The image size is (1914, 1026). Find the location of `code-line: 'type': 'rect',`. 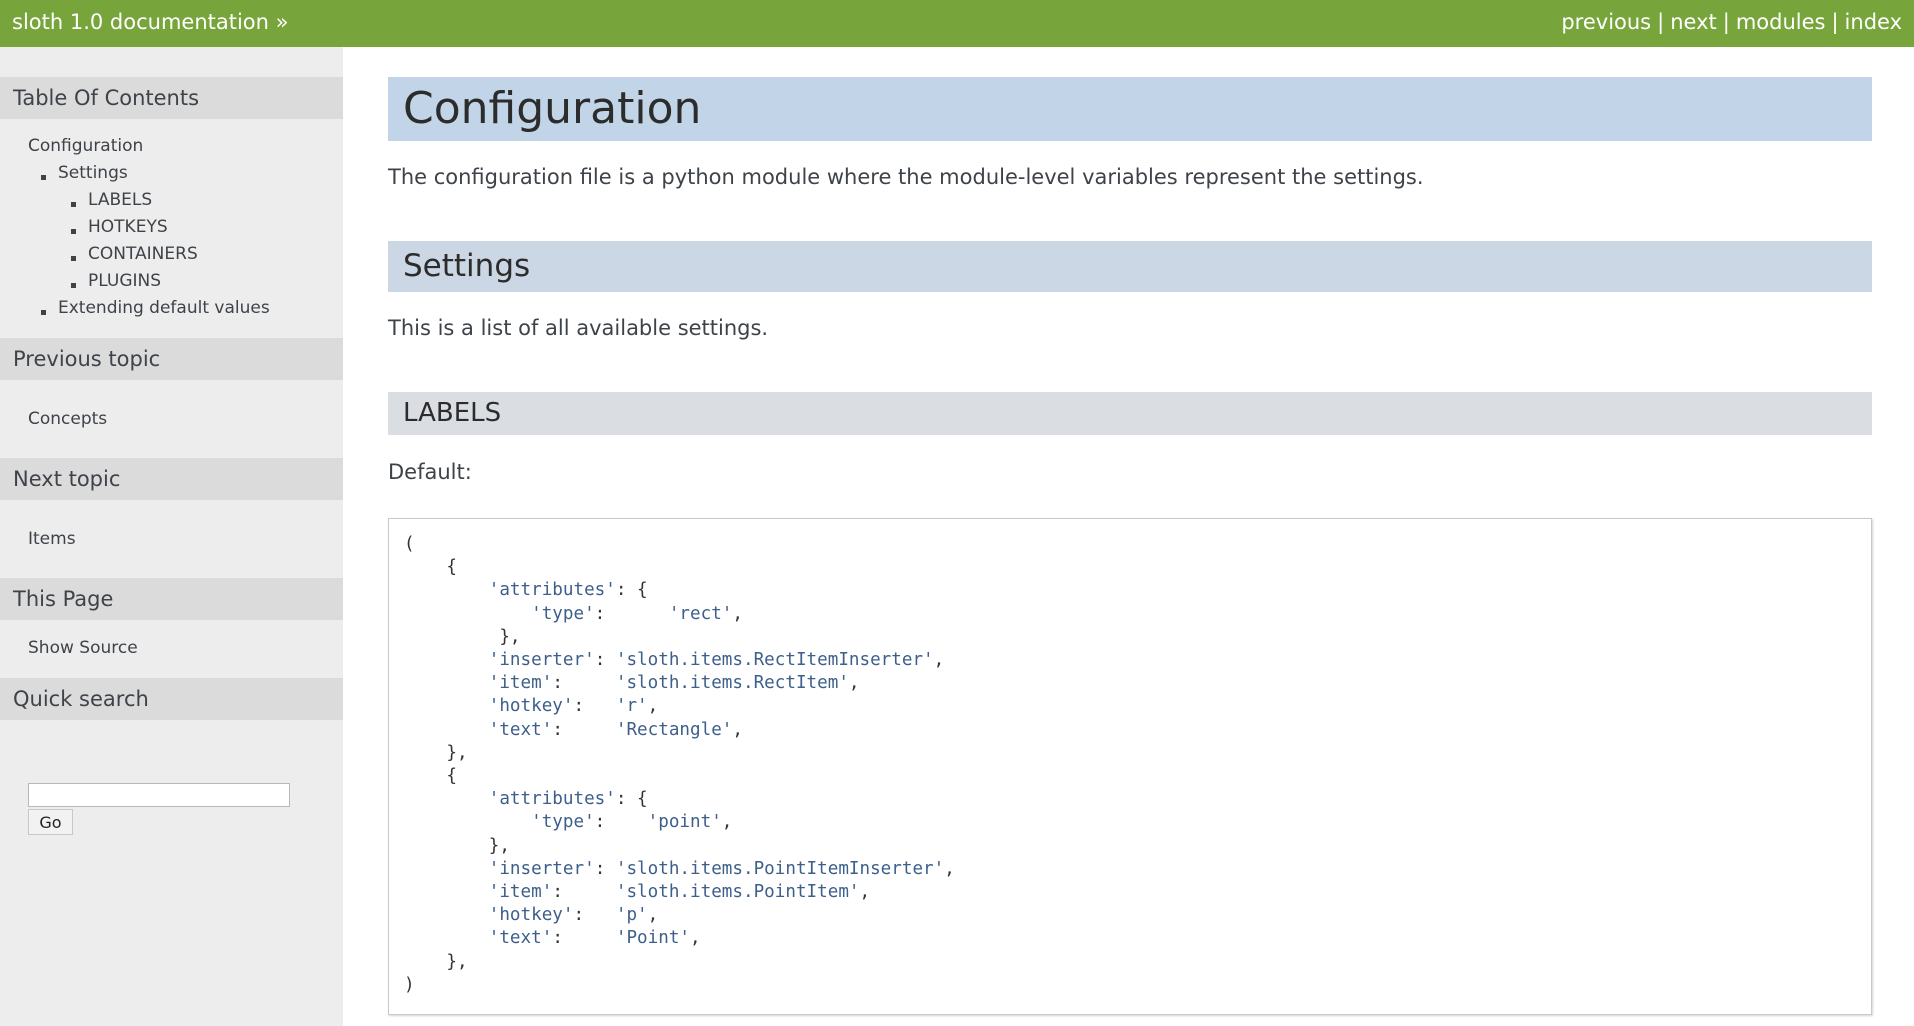

code-line: 'type': 'rect', is located at coordinates (573, 614).